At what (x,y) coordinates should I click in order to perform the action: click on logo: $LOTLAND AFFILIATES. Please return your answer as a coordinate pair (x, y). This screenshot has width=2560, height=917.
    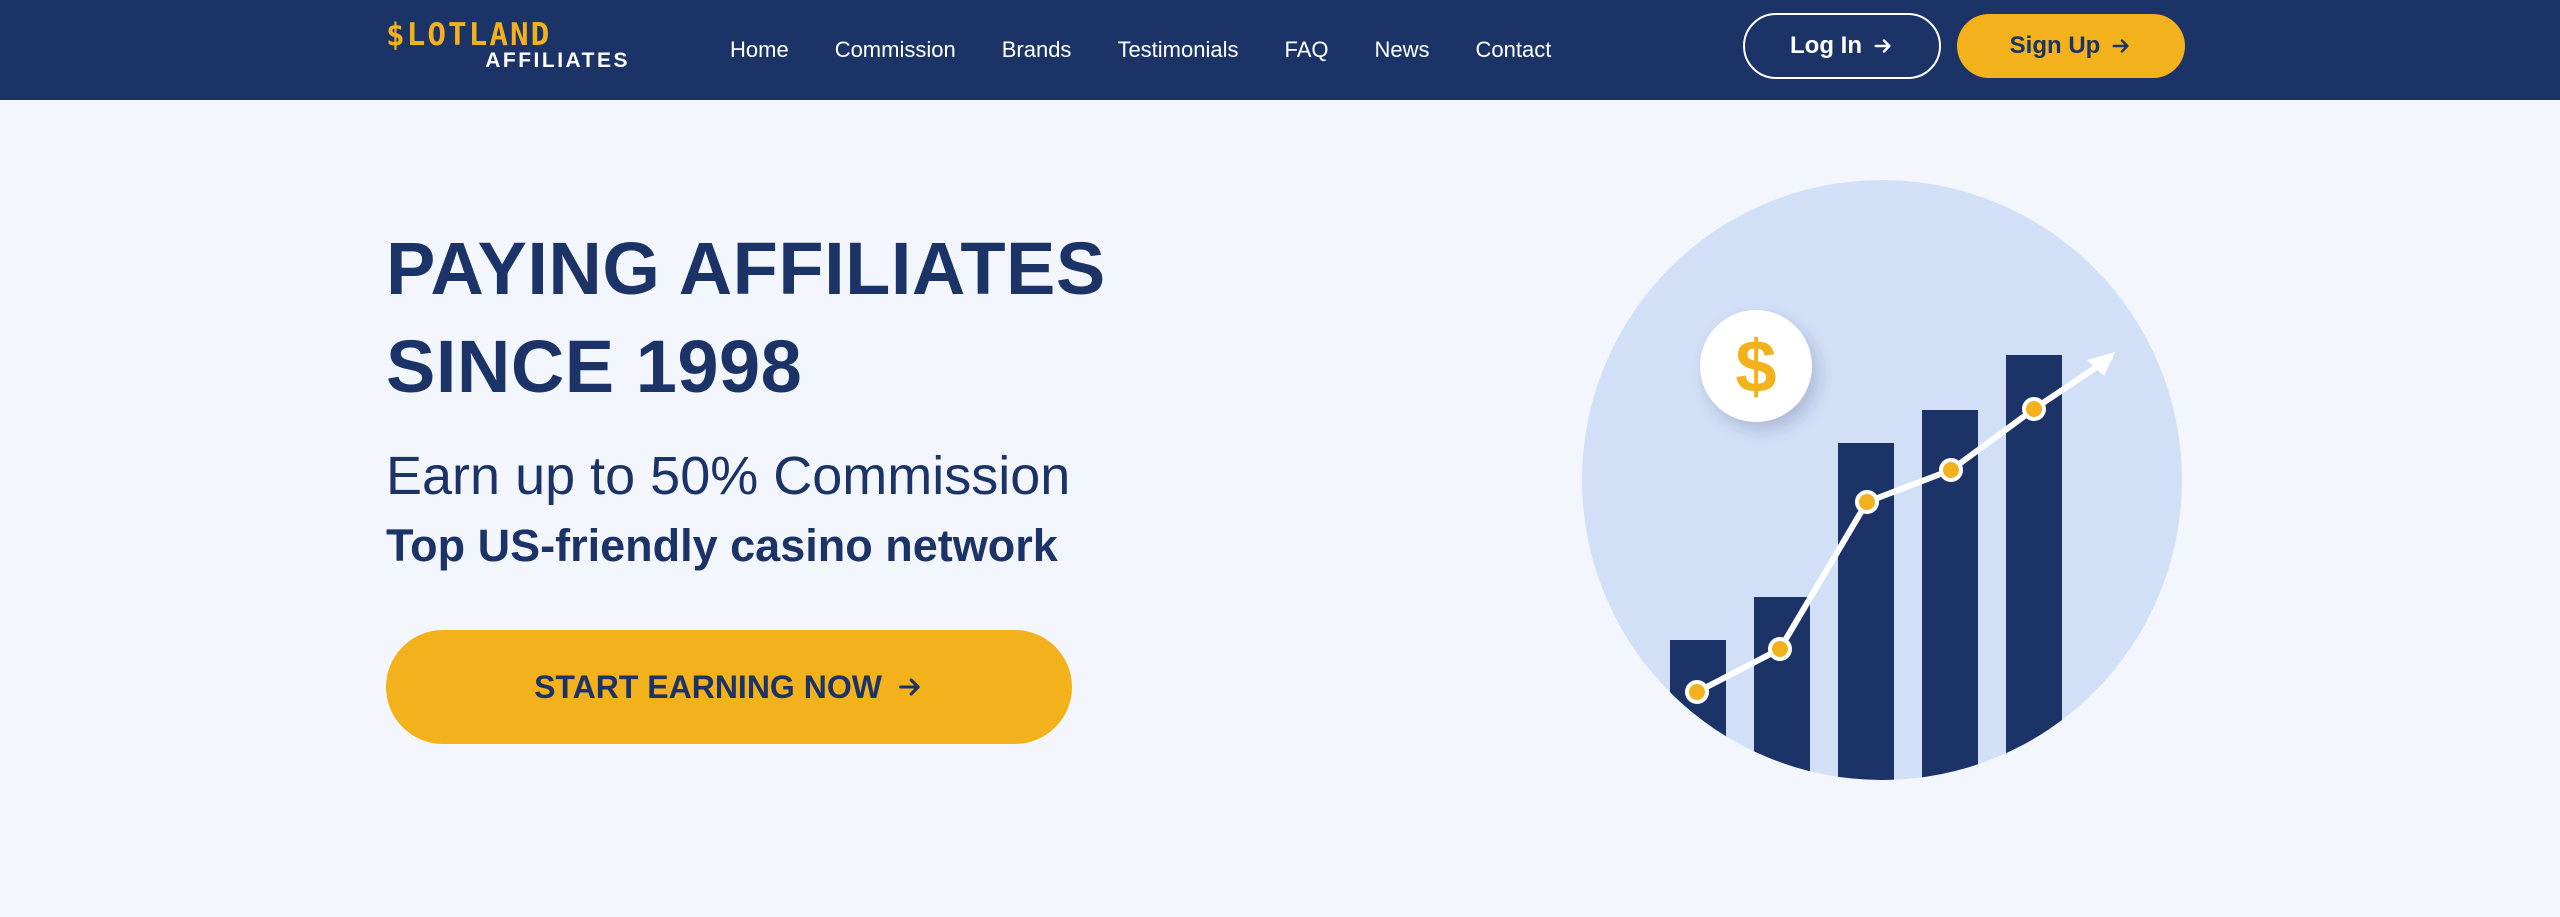
    Looking at the image, I should click on (509, 46).